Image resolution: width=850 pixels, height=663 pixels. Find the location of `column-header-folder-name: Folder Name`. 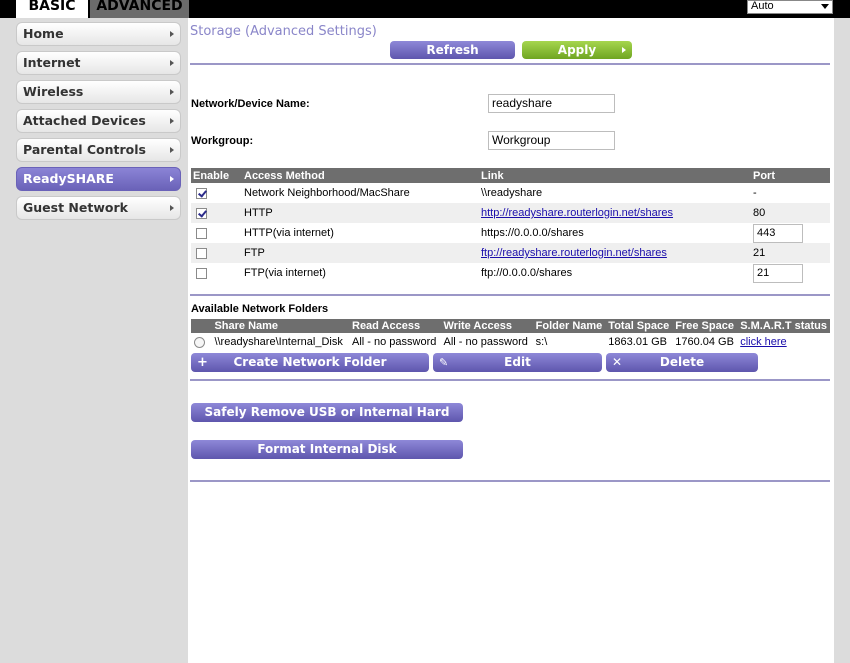

column-header-folder-name: Folder Name is located at coordinates (569, 326).